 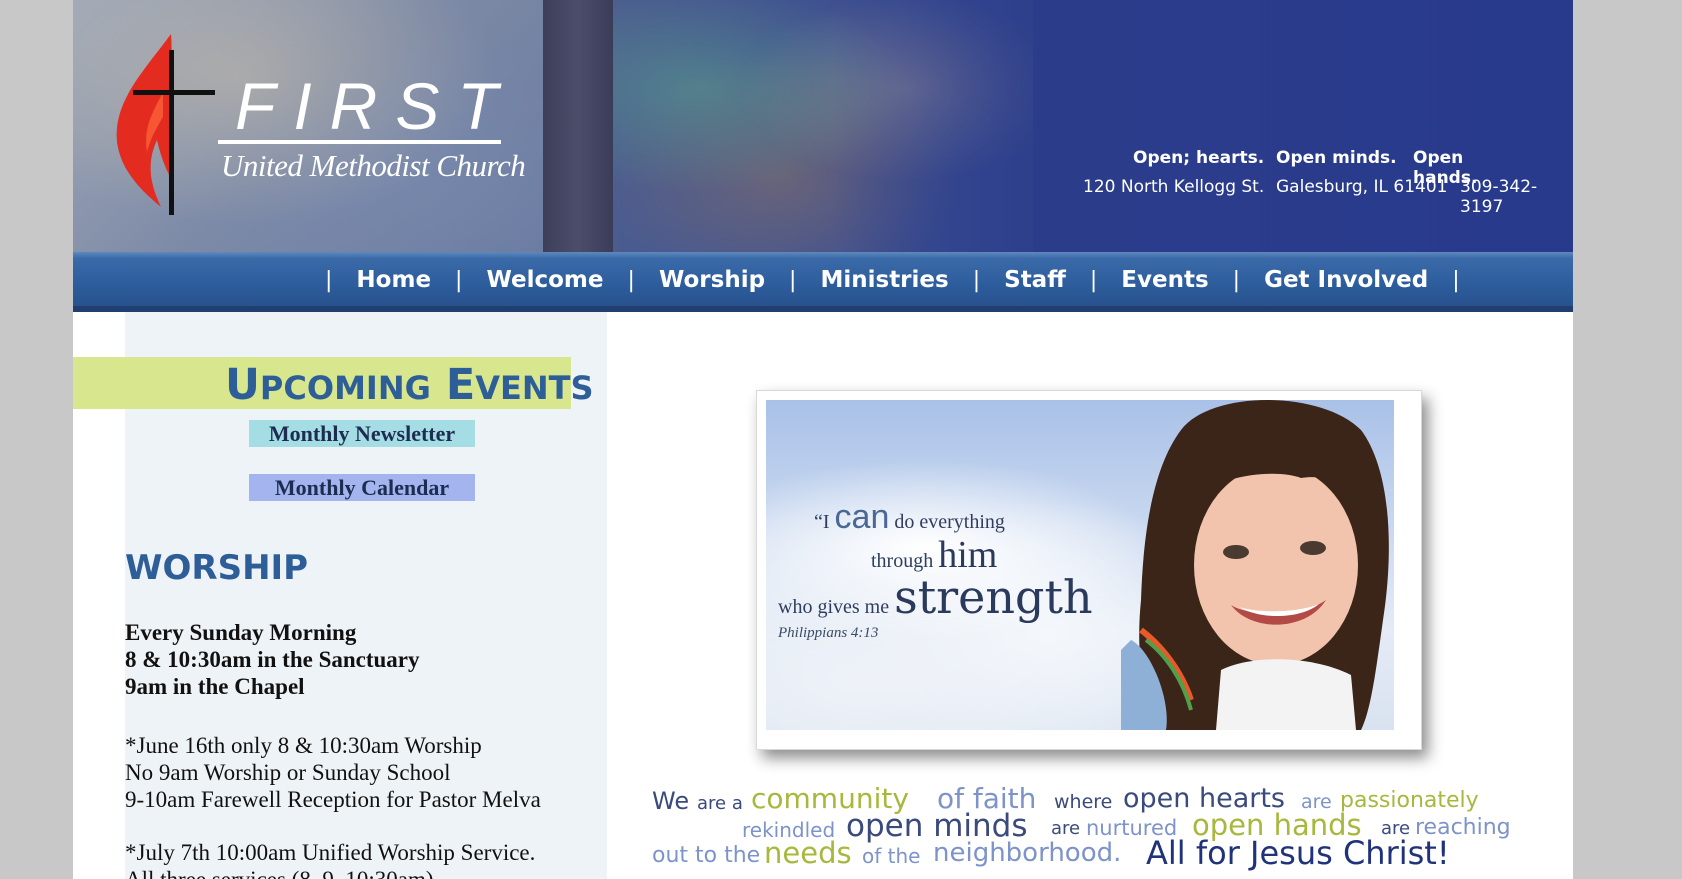 What do you see at coordinates (1199, 158) in the screenshot?
I see `tagline-hearts: Open; hearts.` at bounding box center [1199, 158].